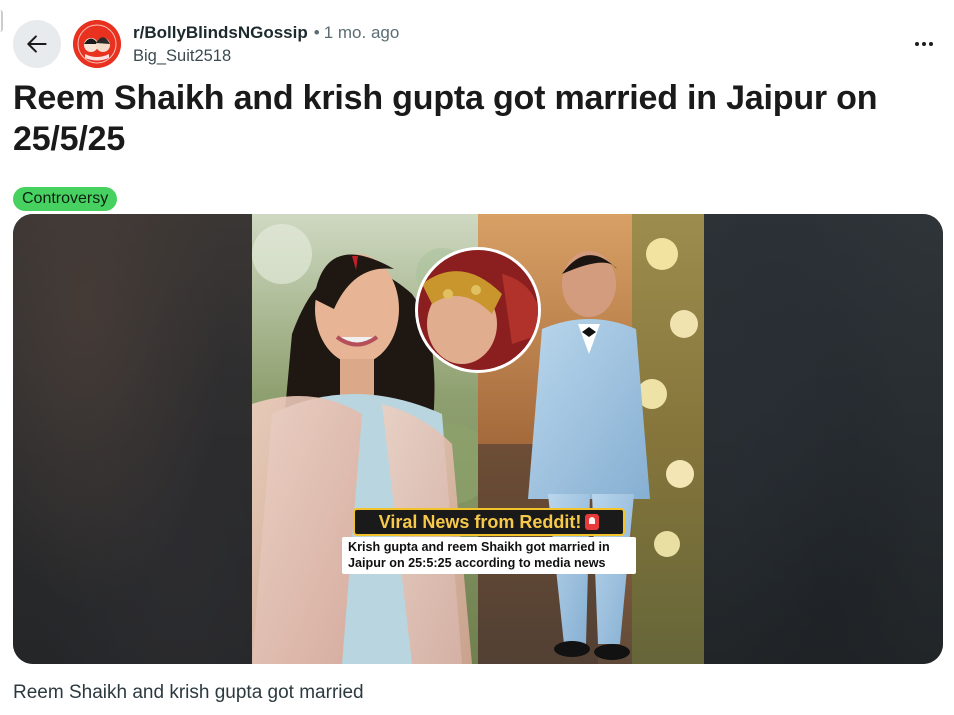 This screenshot has width=954, height=715. I want to click on post-time: 1 mo. ago, so click(361, 32).